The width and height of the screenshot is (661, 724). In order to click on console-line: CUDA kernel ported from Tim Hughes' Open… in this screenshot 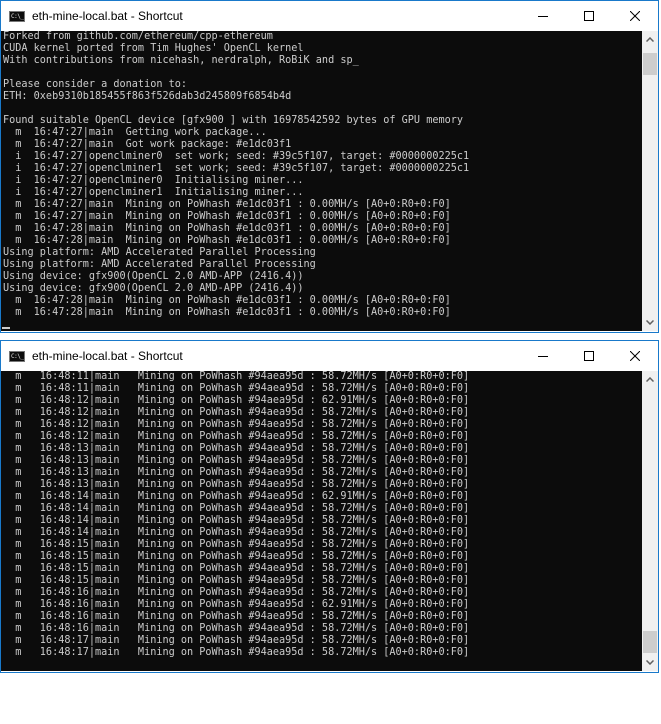, I will do `click(153, 48)`.